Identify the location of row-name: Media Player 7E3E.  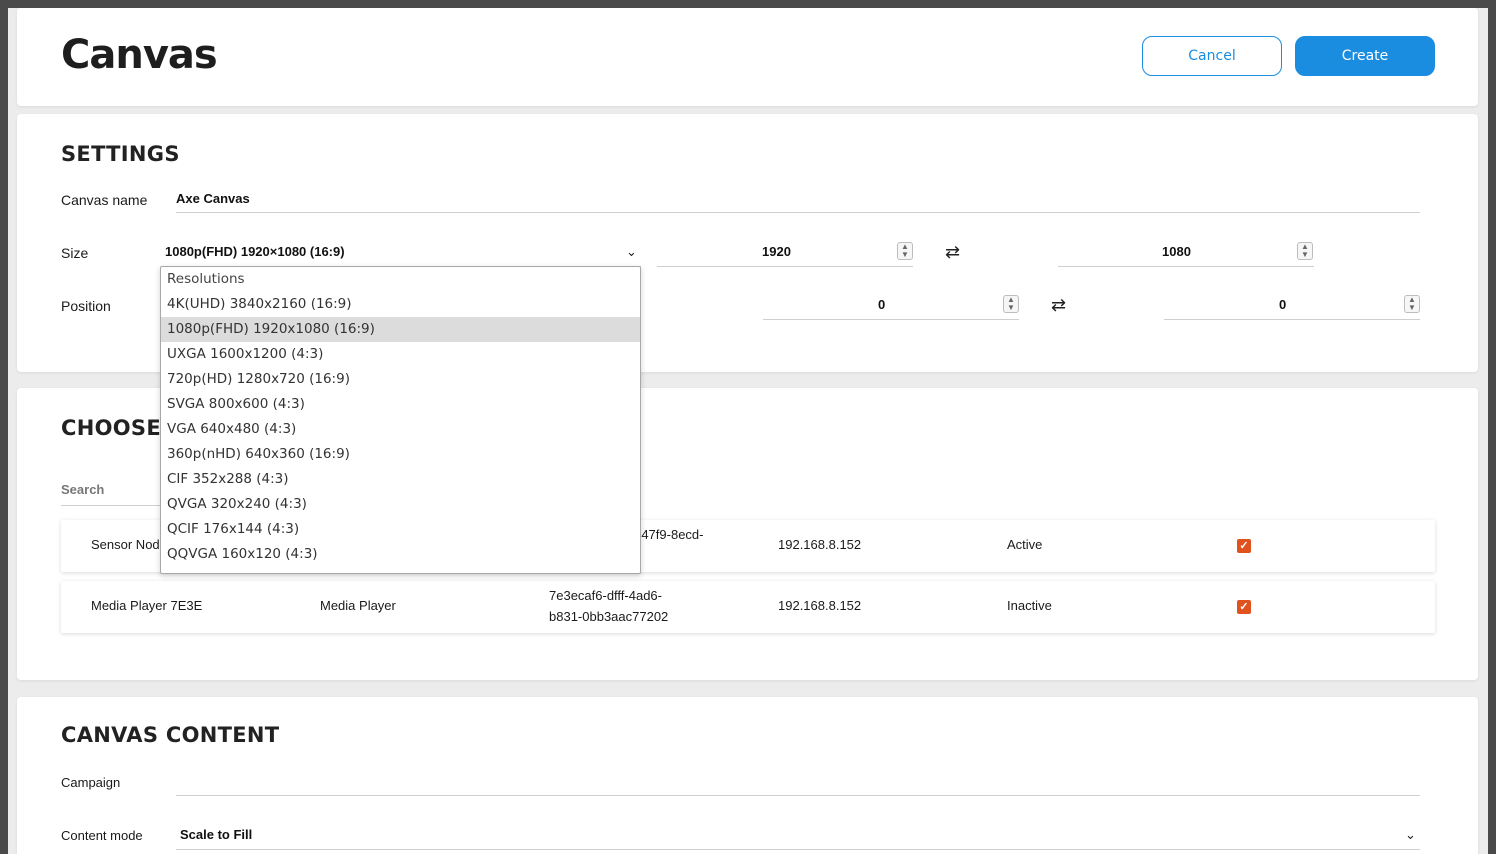
(147, 605).